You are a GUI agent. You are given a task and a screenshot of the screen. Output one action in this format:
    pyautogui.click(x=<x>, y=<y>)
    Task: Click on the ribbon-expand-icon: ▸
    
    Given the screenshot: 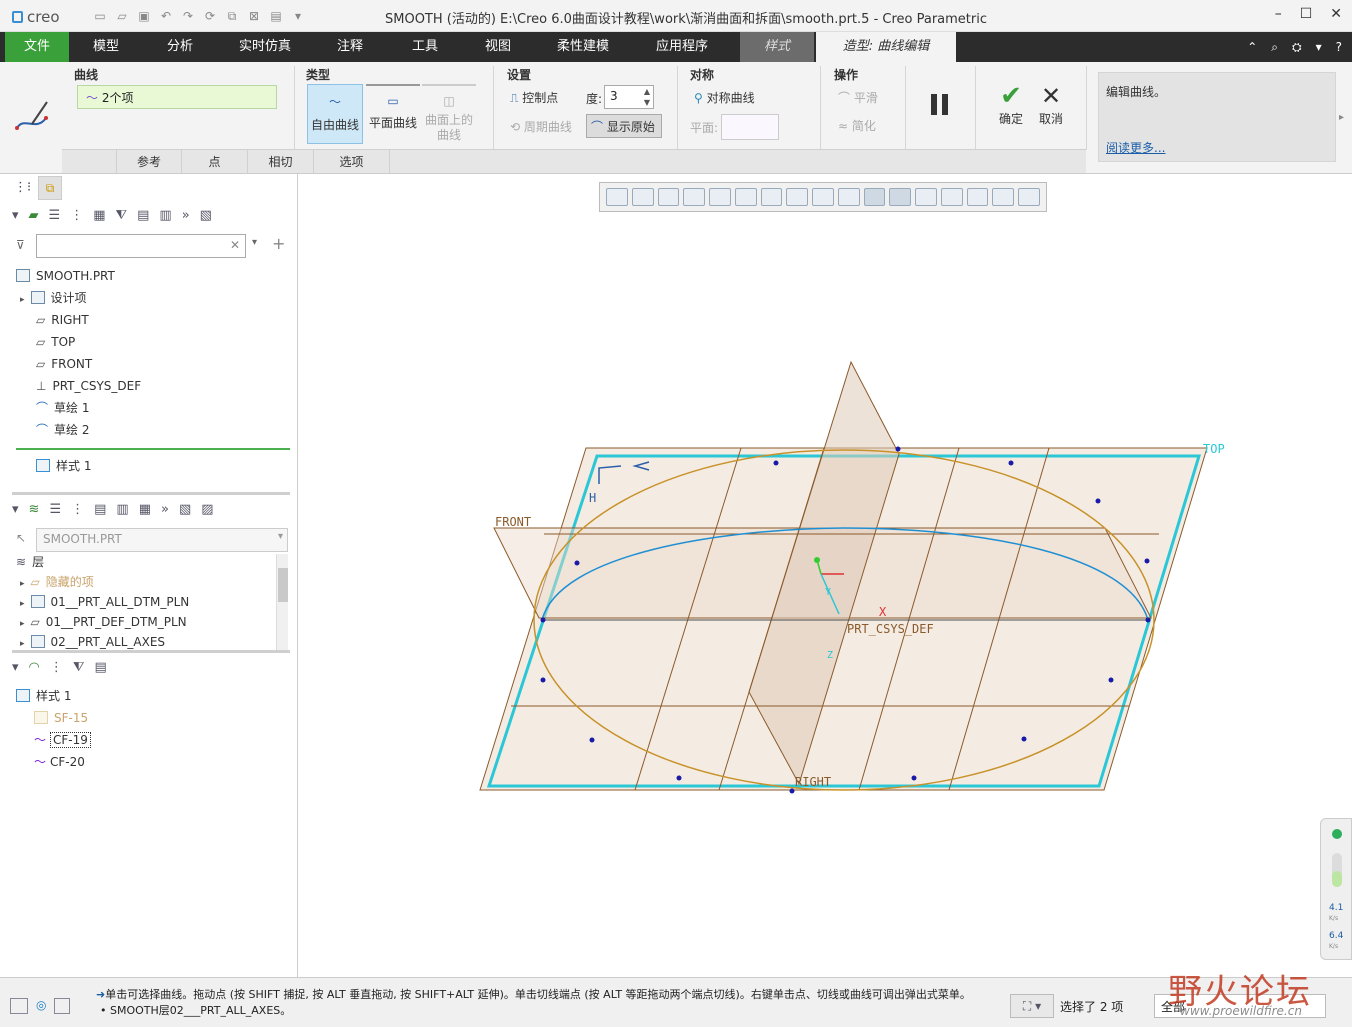 What is the action you would take?
    pyautogui.click(x=1341, y=117)
    